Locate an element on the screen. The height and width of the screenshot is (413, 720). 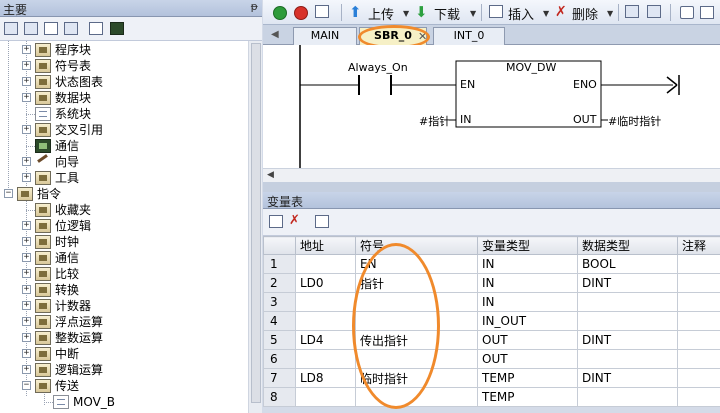
table-row: 5 LD4 传出指针 OUT DINT is located at coordinates (491, 340).